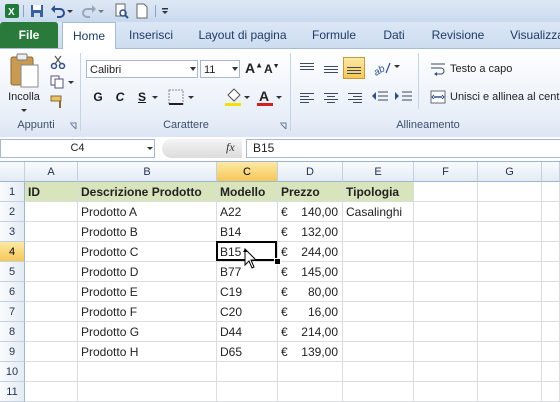  I want to click on cell: €80,00, so click(310, 292).